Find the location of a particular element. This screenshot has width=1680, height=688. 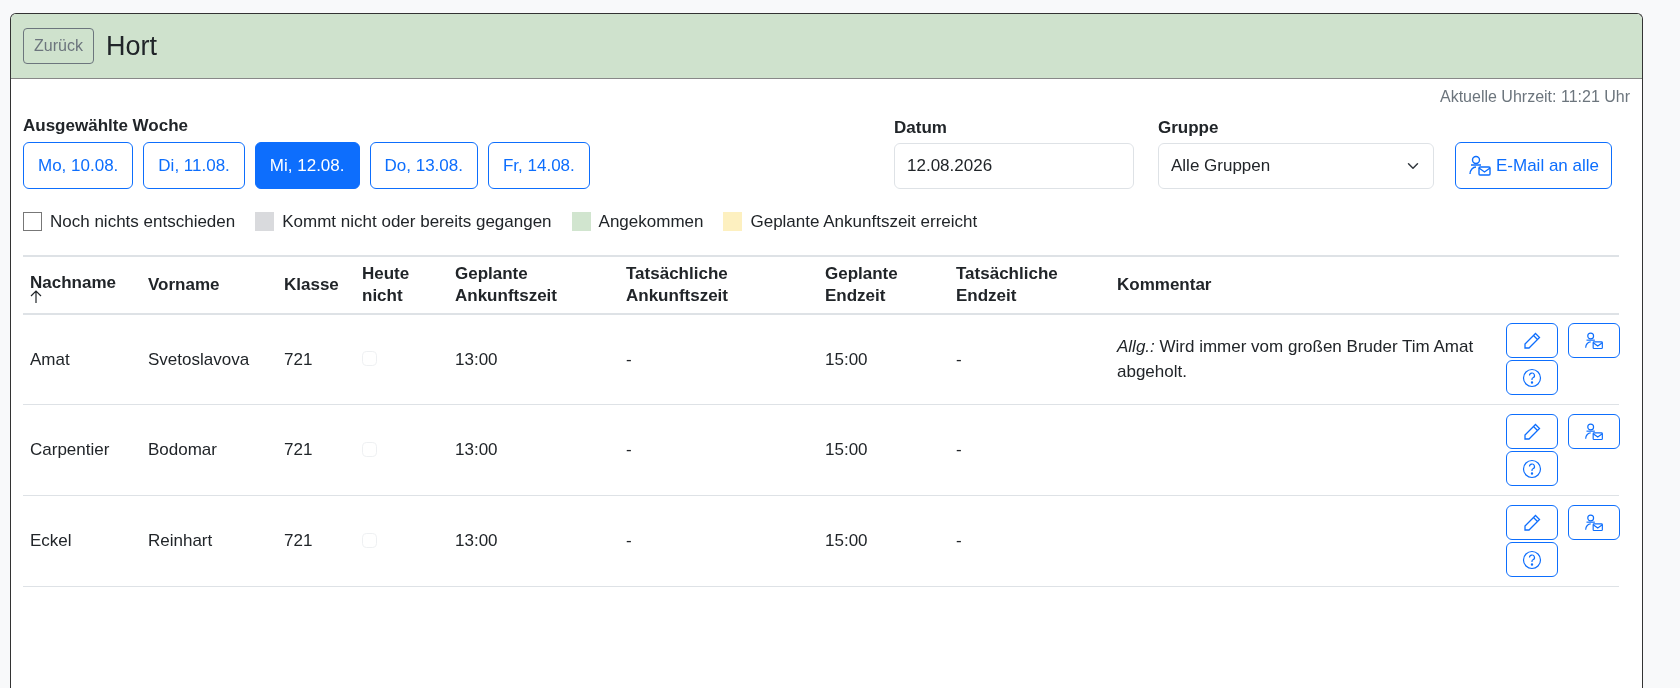

page-title: Hort is located at coordinates (131, 46).